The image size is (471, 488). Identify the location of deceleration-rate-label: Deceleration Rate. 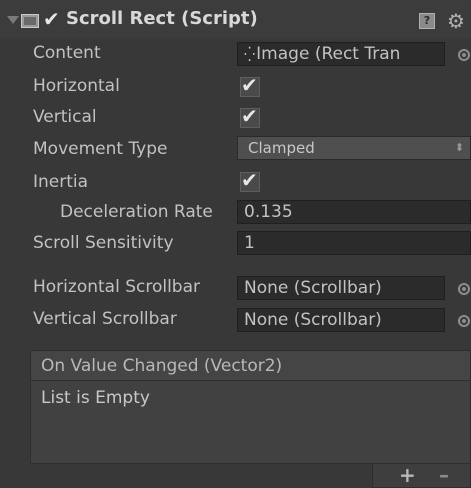
(136, 212).